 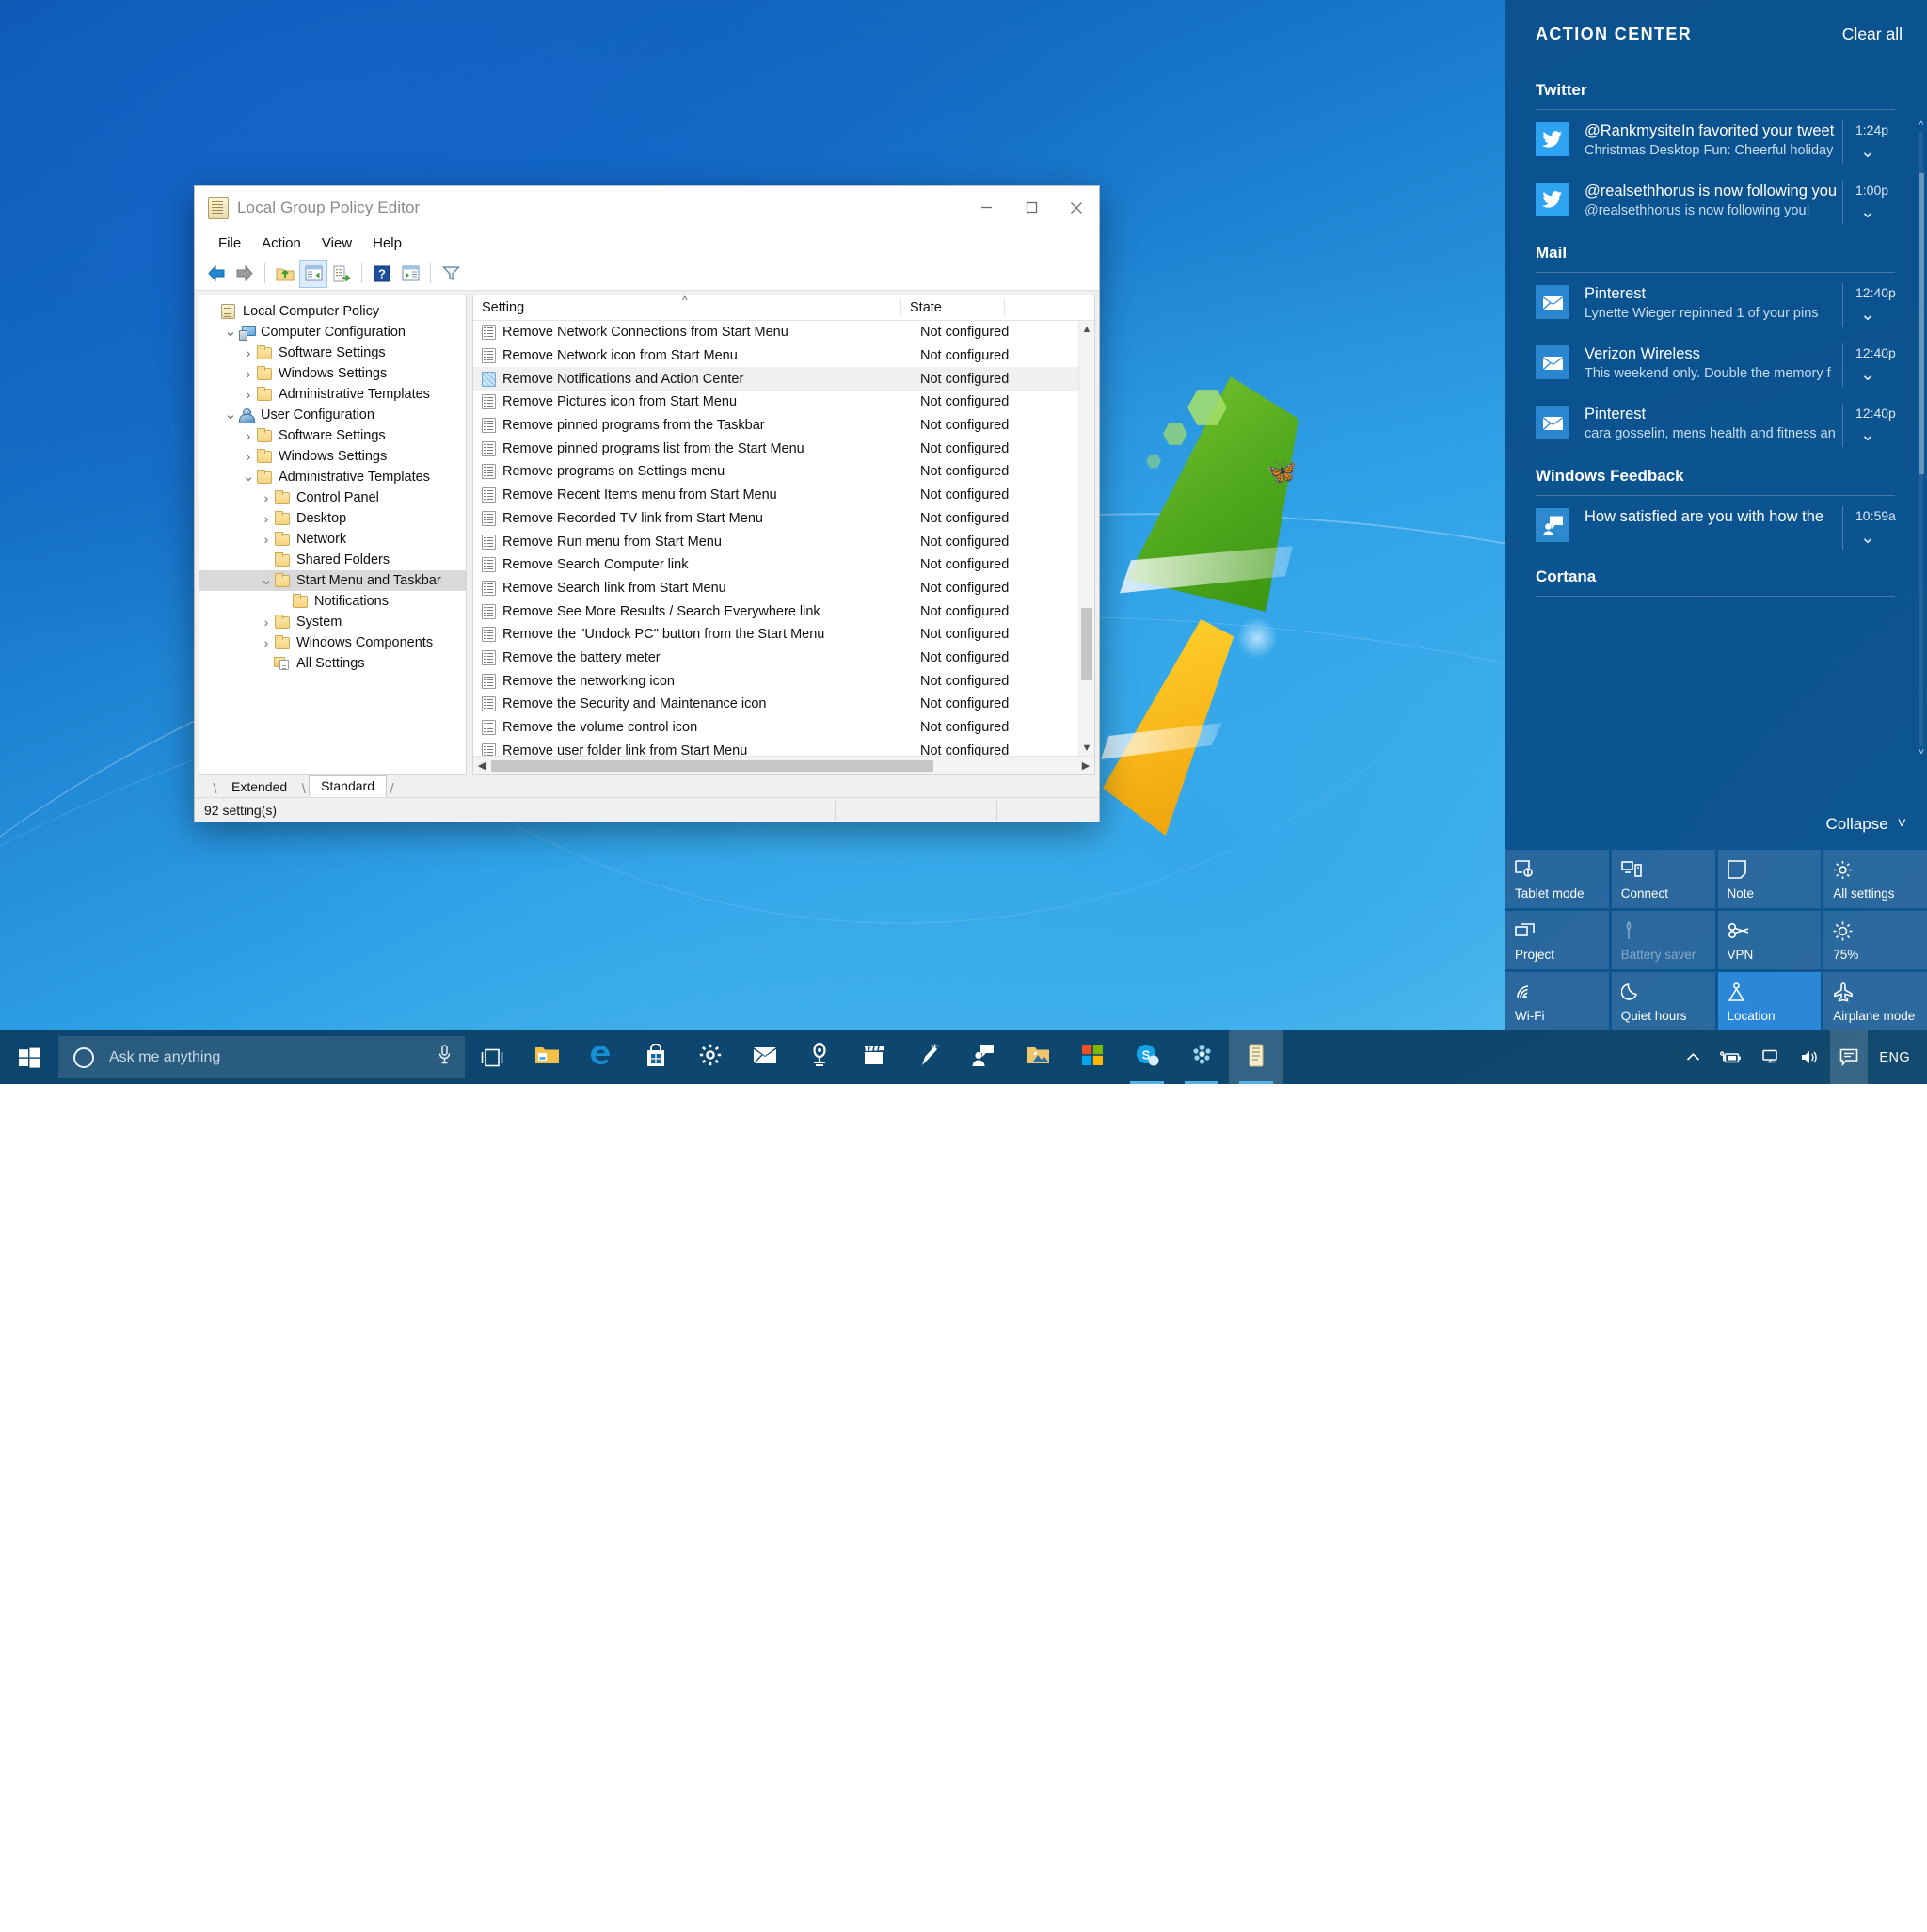 What do you see at coordinates (481, 765) in the screenshot?
I see `scroll-left-arrow-icon: ◀` at bounding box center [481, 765].